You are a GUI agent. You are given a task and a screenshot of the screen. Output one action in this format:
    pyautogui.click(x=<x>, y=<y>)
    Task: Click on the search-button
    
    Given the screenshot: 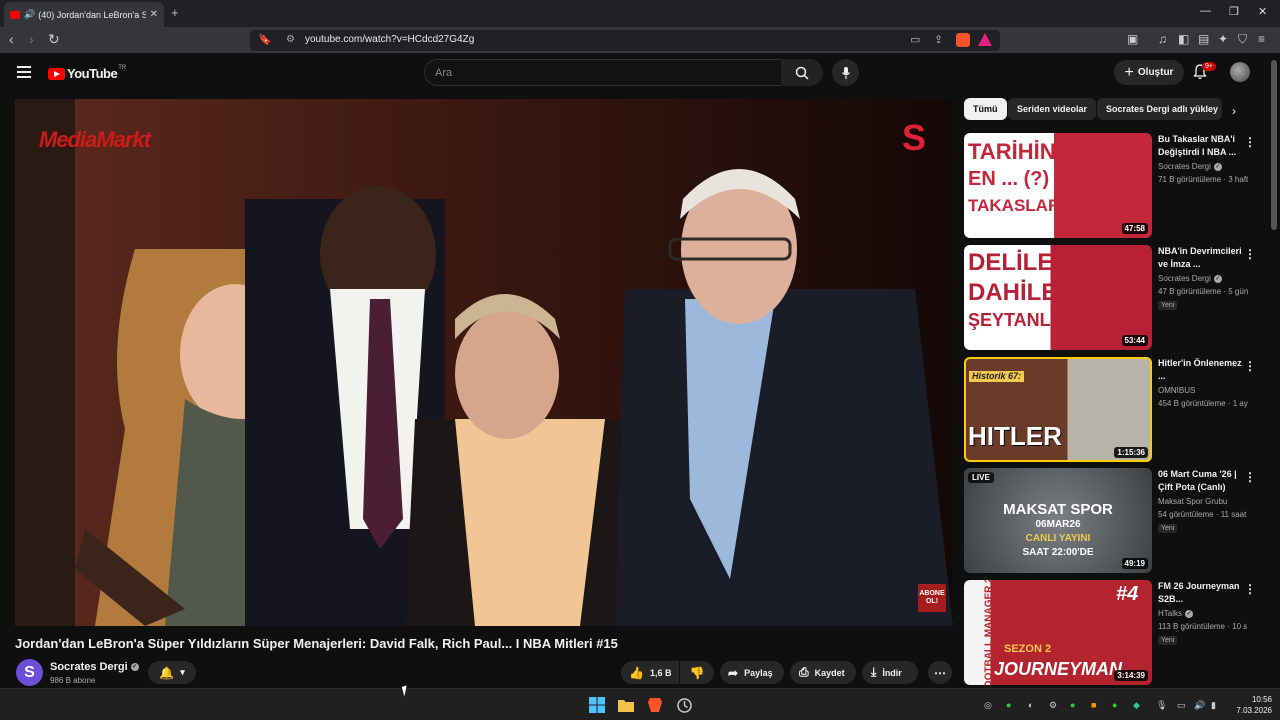 What is the action you would take?
    pyautogui.click(x=802, y=72)
    